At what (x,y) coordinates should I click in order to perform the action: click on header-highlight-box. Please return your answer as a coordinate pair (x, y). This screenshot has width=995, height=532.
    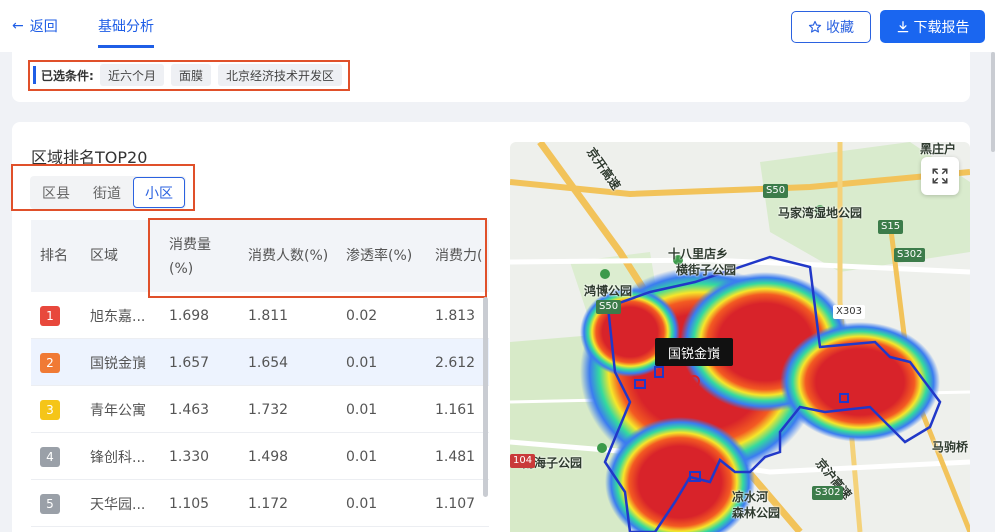
    Looking at the image, I should click on (317, 258).